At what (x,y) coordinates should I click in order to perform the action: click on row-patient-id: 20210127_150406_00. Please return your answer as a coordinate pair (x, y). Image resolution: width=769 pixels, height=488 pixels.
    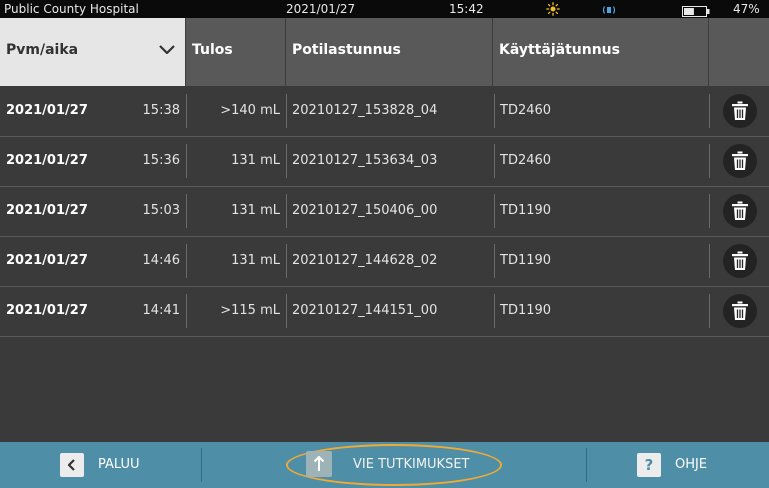
    Looking at the image, I should click on (365, 210).